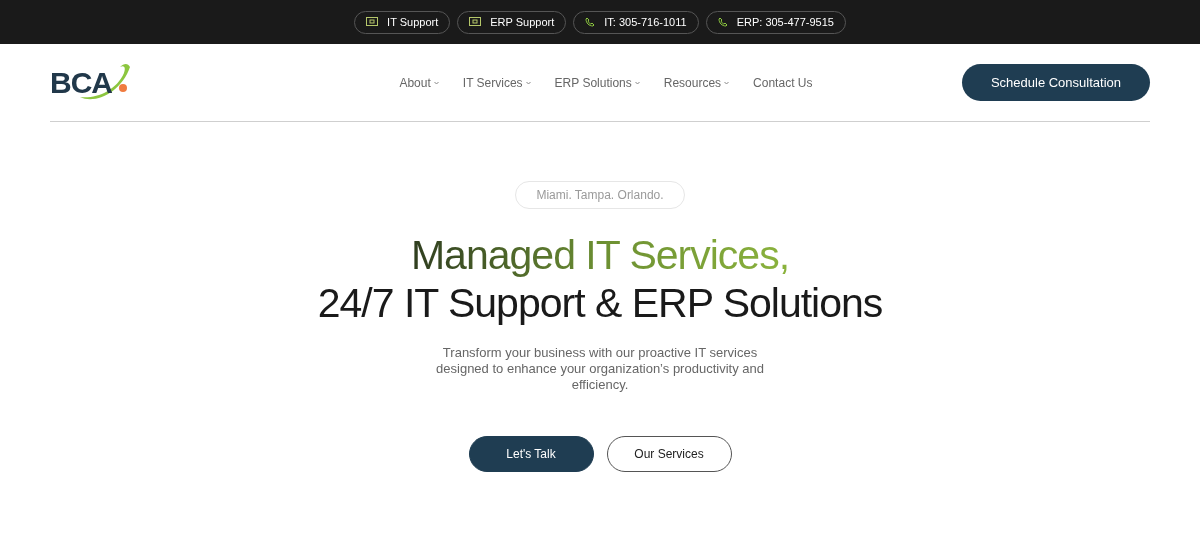 This screenshot has height=533, width=1200. I want to click on nav-link: Resources, so click(696, 82).